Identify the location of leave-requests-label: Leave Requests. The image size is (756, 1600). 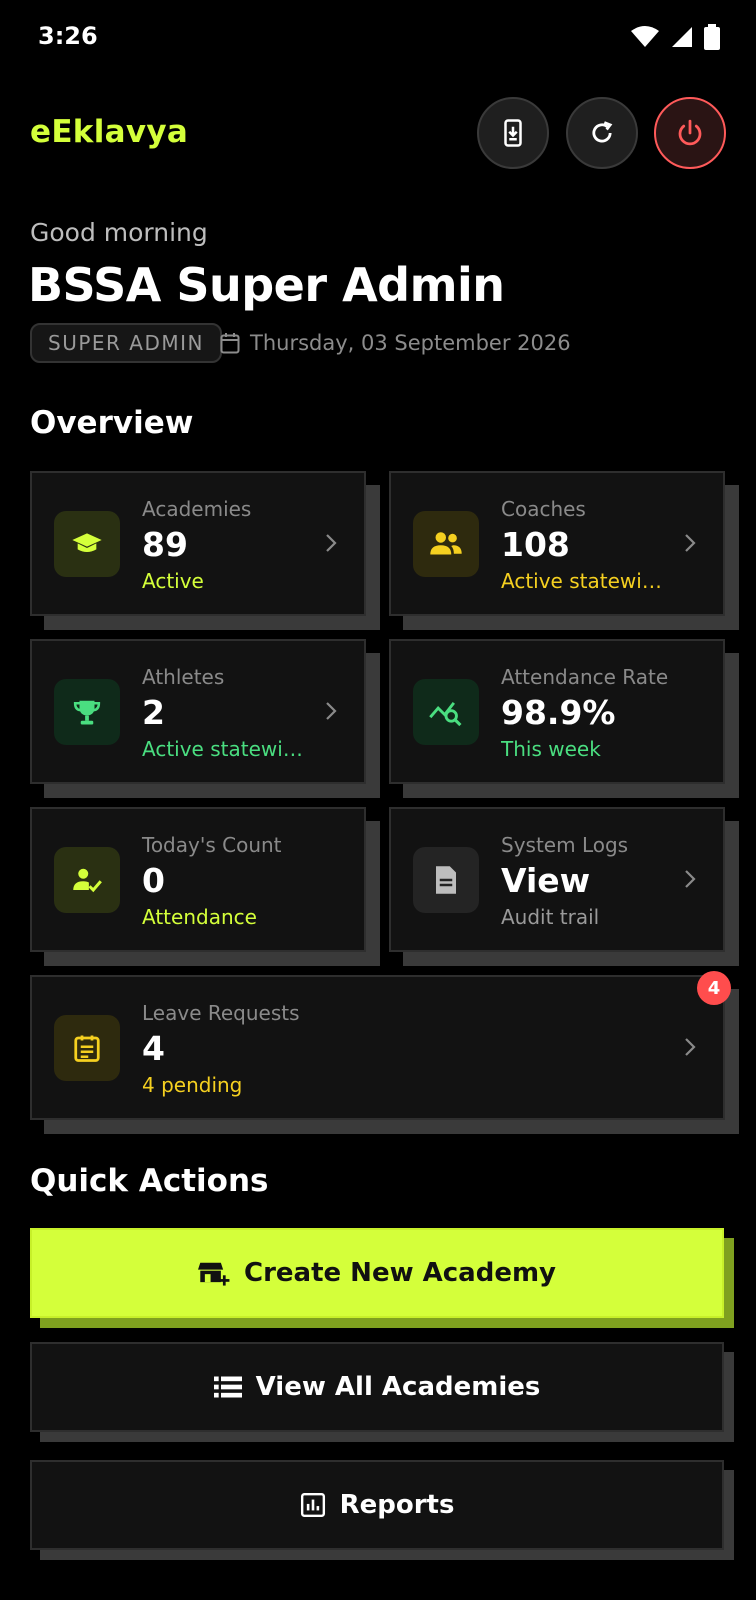
(221, 1013).